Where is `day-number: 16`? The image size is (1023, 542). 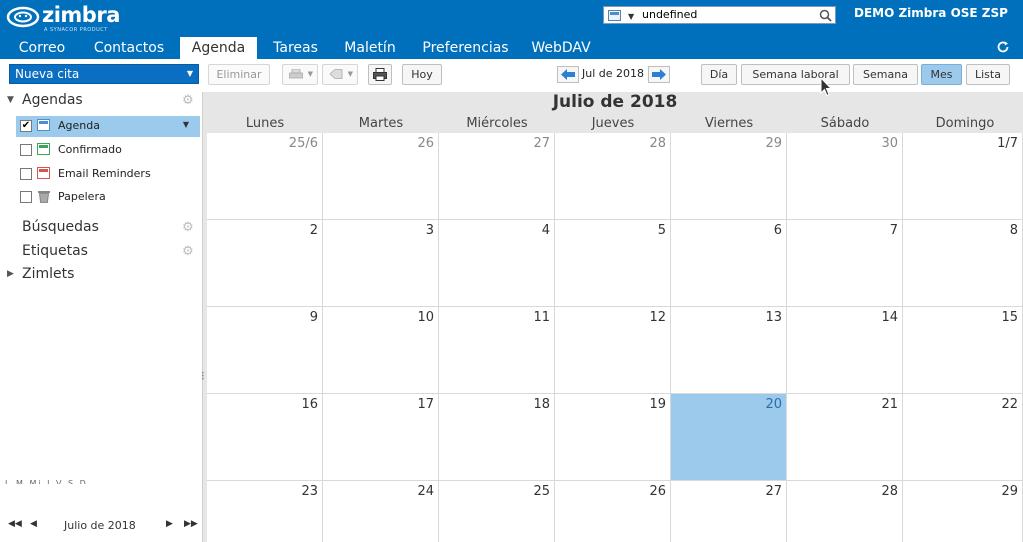 day-number: 16 is located at coordinates (309, 404).